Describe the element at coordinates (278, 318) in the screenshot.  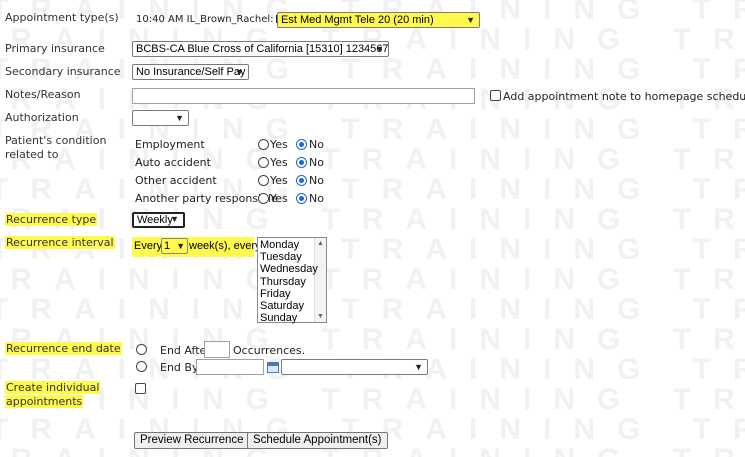
I see `weekday-option: Sunday` at that location.